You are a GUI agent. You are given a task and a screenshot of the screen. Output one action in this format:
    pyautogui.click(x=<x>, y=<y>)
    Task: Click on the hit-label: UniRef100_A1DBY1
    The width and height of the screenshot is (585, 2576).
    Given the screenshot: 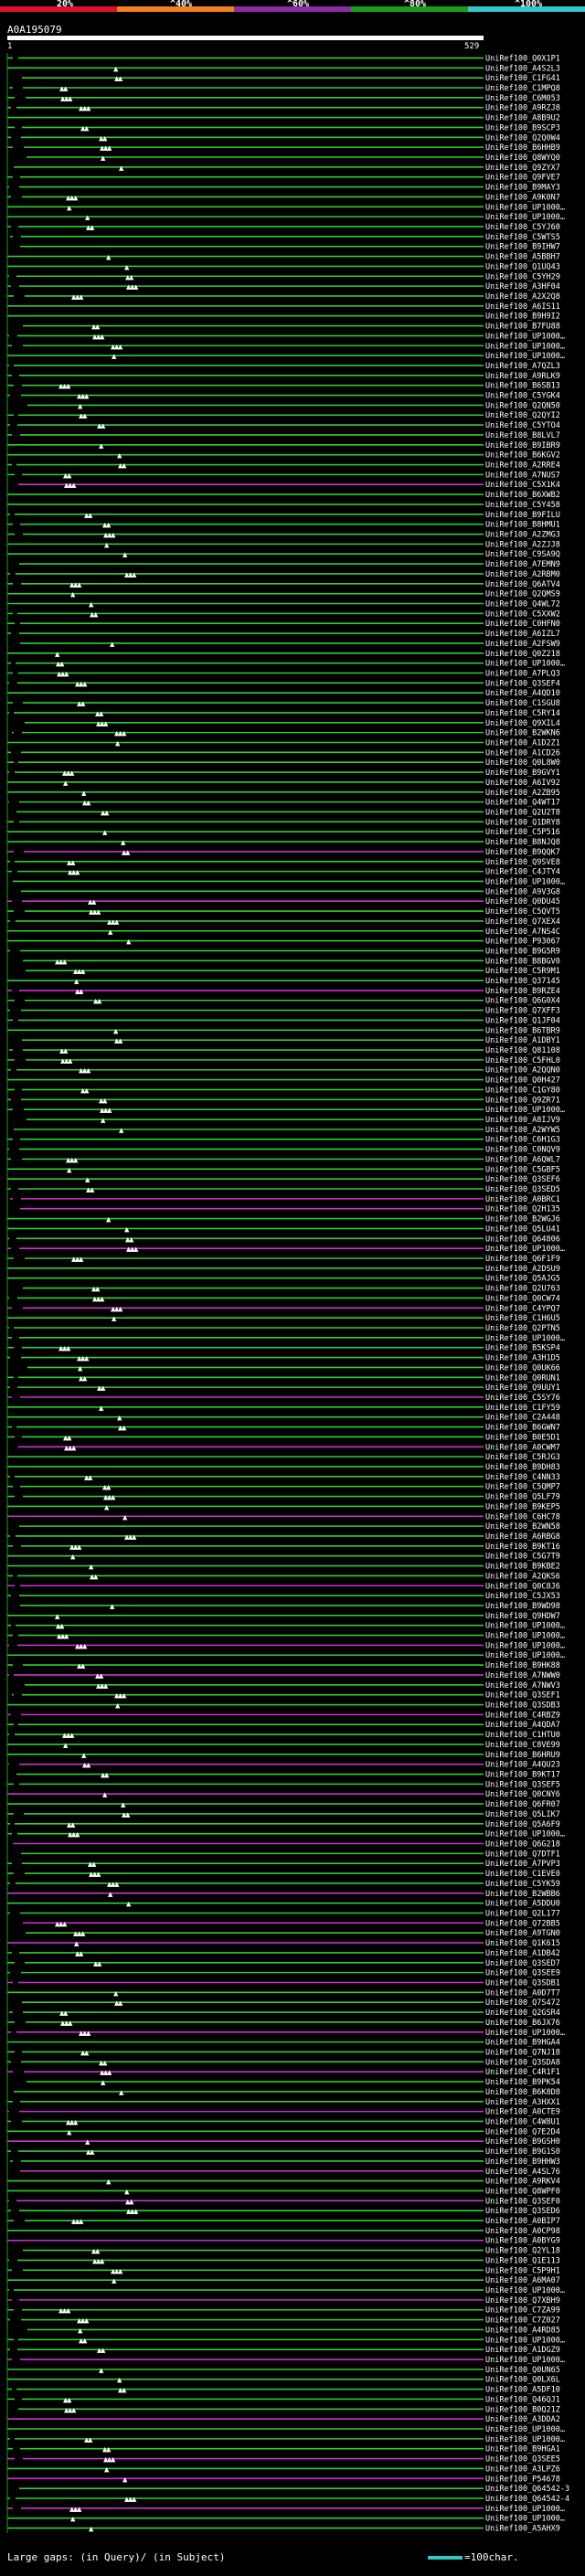 What is the action you would take?
    pyautogui.click(x=522, y=1040)
    